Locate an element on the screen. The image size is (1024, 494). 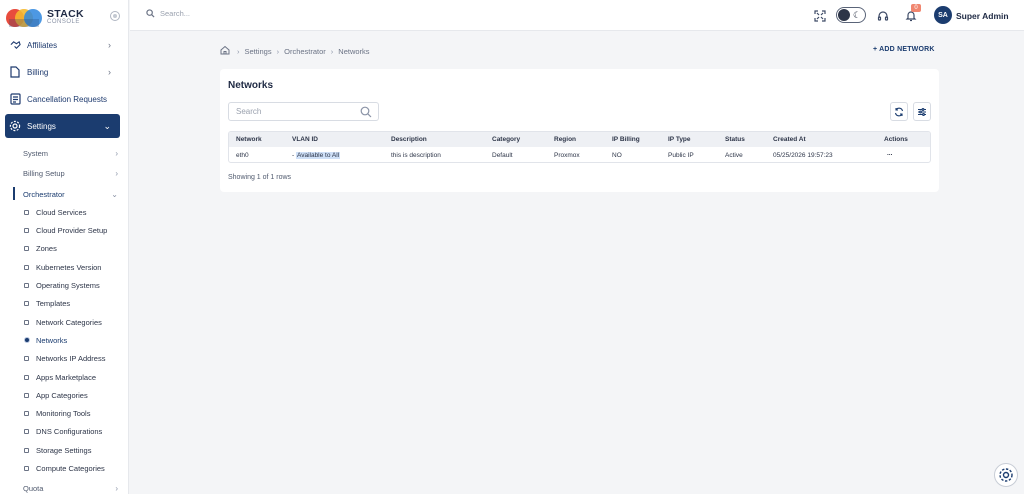
sidebar-item-affiliates: Affiliates › is located at coordinates (62, 45).